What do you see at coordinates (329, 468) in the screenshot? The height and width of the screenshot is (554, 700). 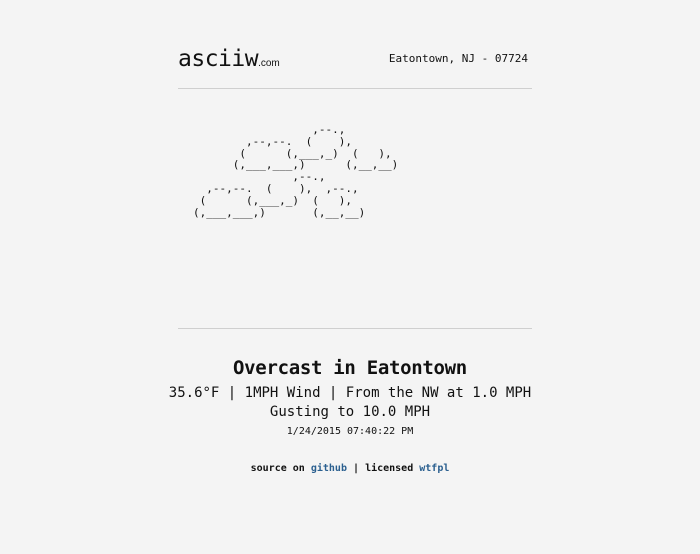 I see `github-link: github` at bounding box center [329, 468].